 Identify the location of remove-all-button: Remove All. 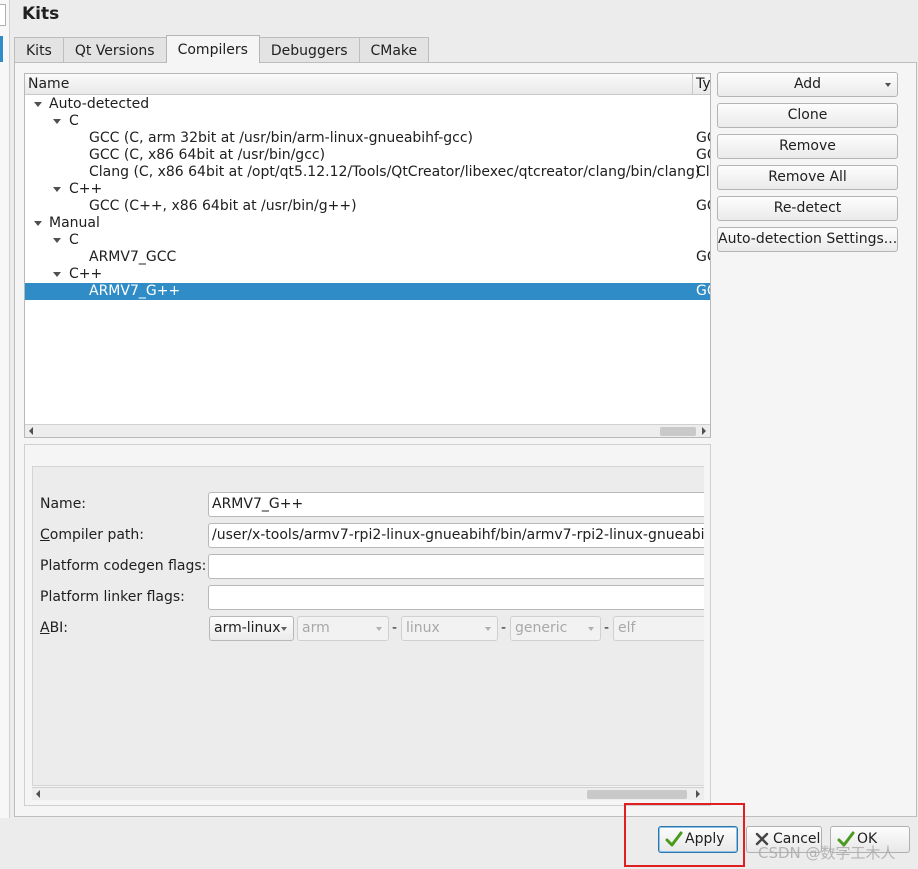
(807, 177).